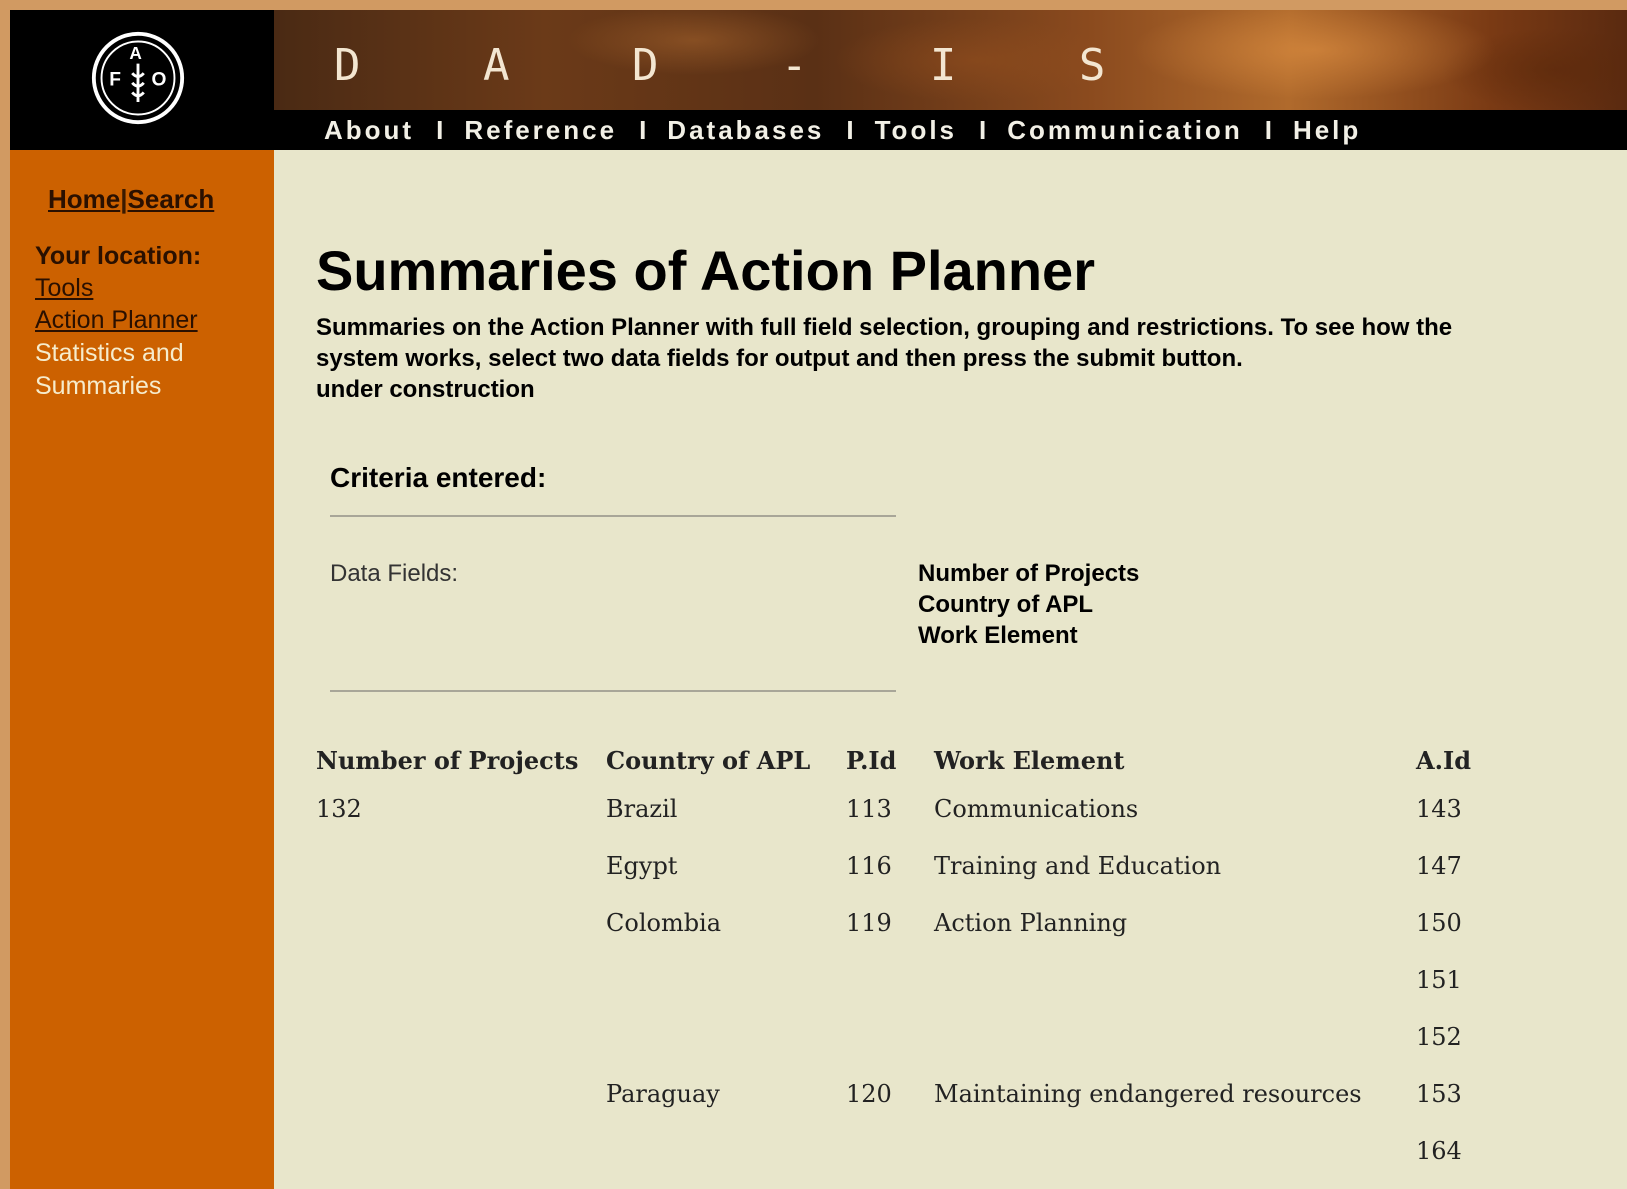 The height and width of the screenshot is (1189, 1627). Describe the element at coordinates (135, 53) in the screenshot. I see `svg-text: A` at that location.